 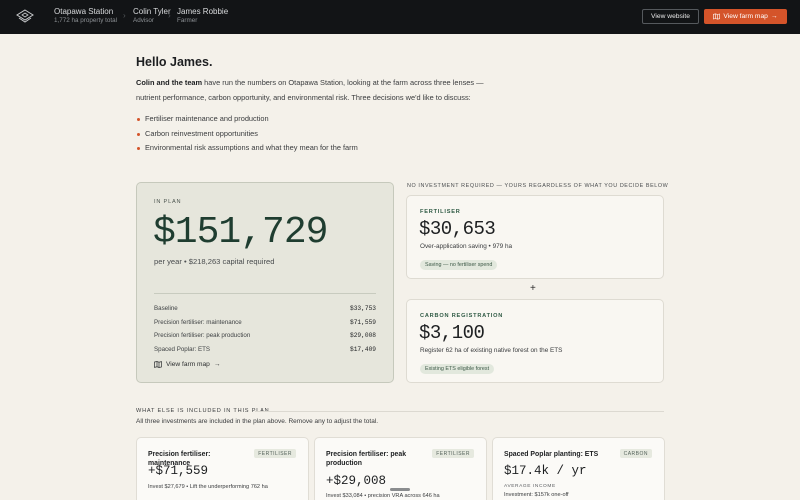 What do you see at coordinates (240, 232) in the screenshot?
I see `plan-total: $151,729` at bounding box center [240, 232].